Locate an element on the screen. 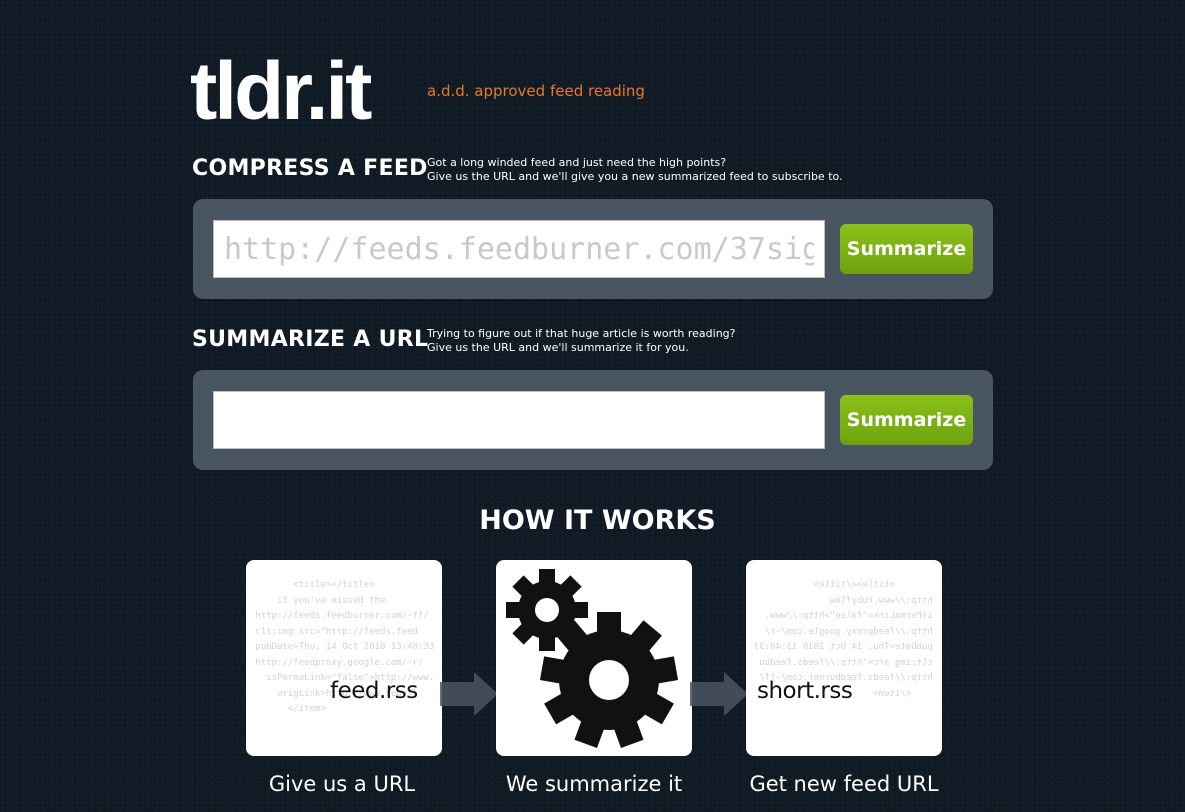 The width and height of the screenshot is (1185, 812). summarize-url-button: Summarize is located at coordinates (906, 420).